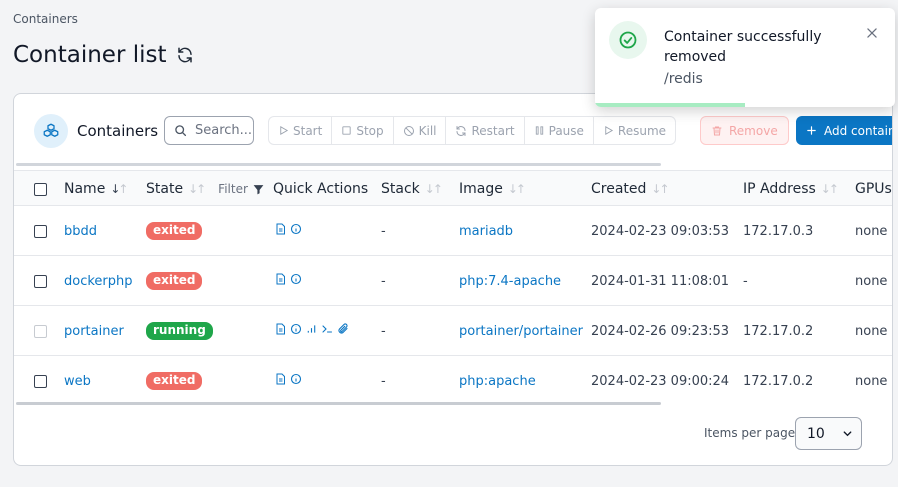 Image resolution: width=898 pixels, height=487 pixels. Describe the element at coordinates (179, 331) in the screenshot. I see `status-badge: running` at that location.